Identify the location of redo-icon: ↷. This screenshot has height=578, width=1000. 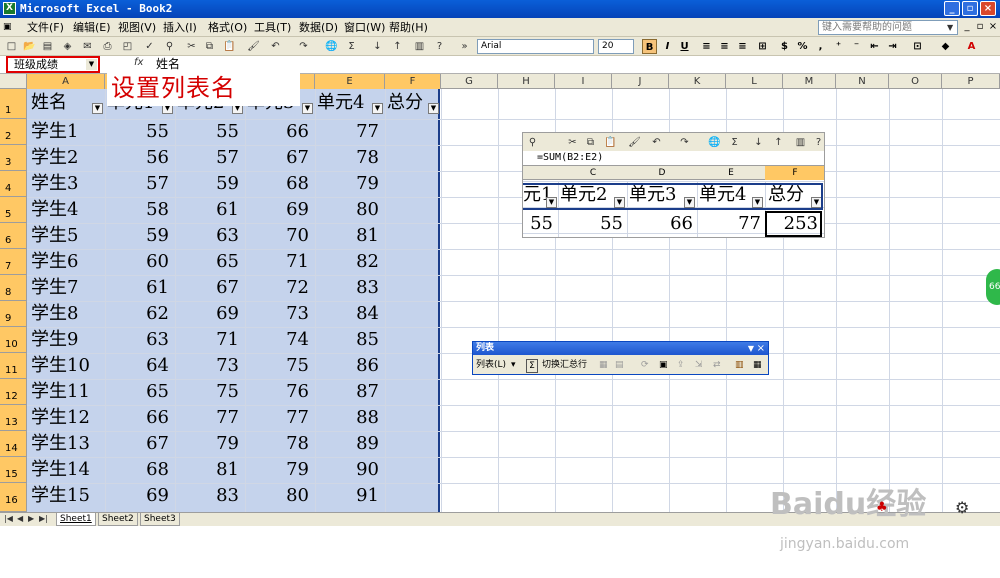
(303, 46).